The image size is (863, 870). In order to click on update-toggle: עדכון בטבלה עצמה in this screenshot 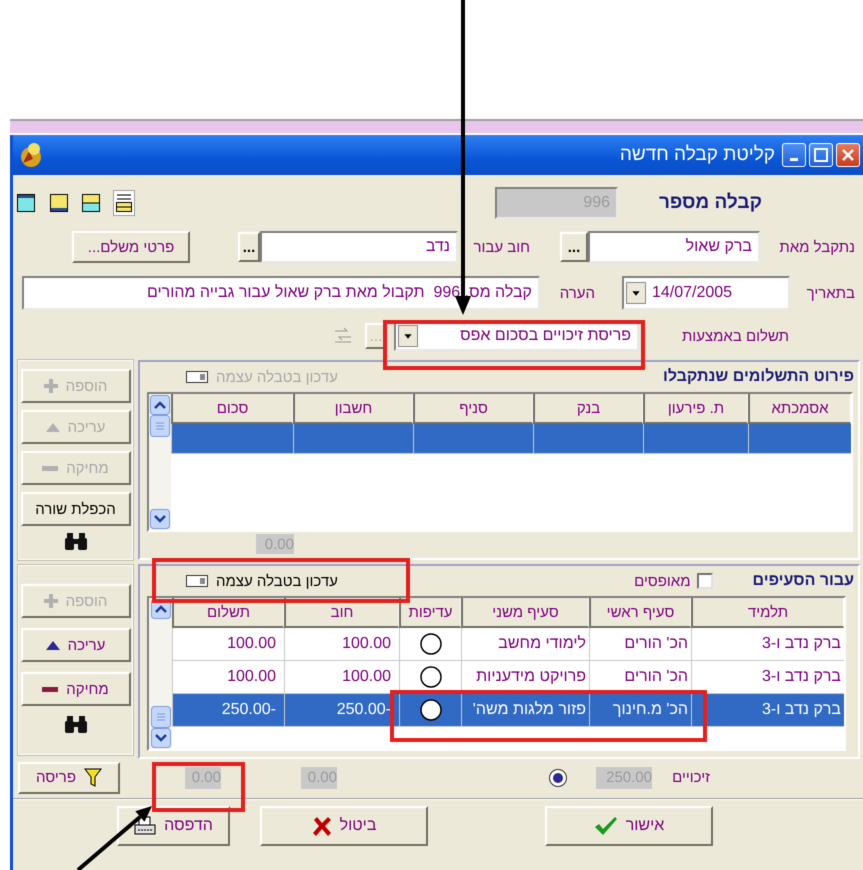, I will do `click(262, 581)`.